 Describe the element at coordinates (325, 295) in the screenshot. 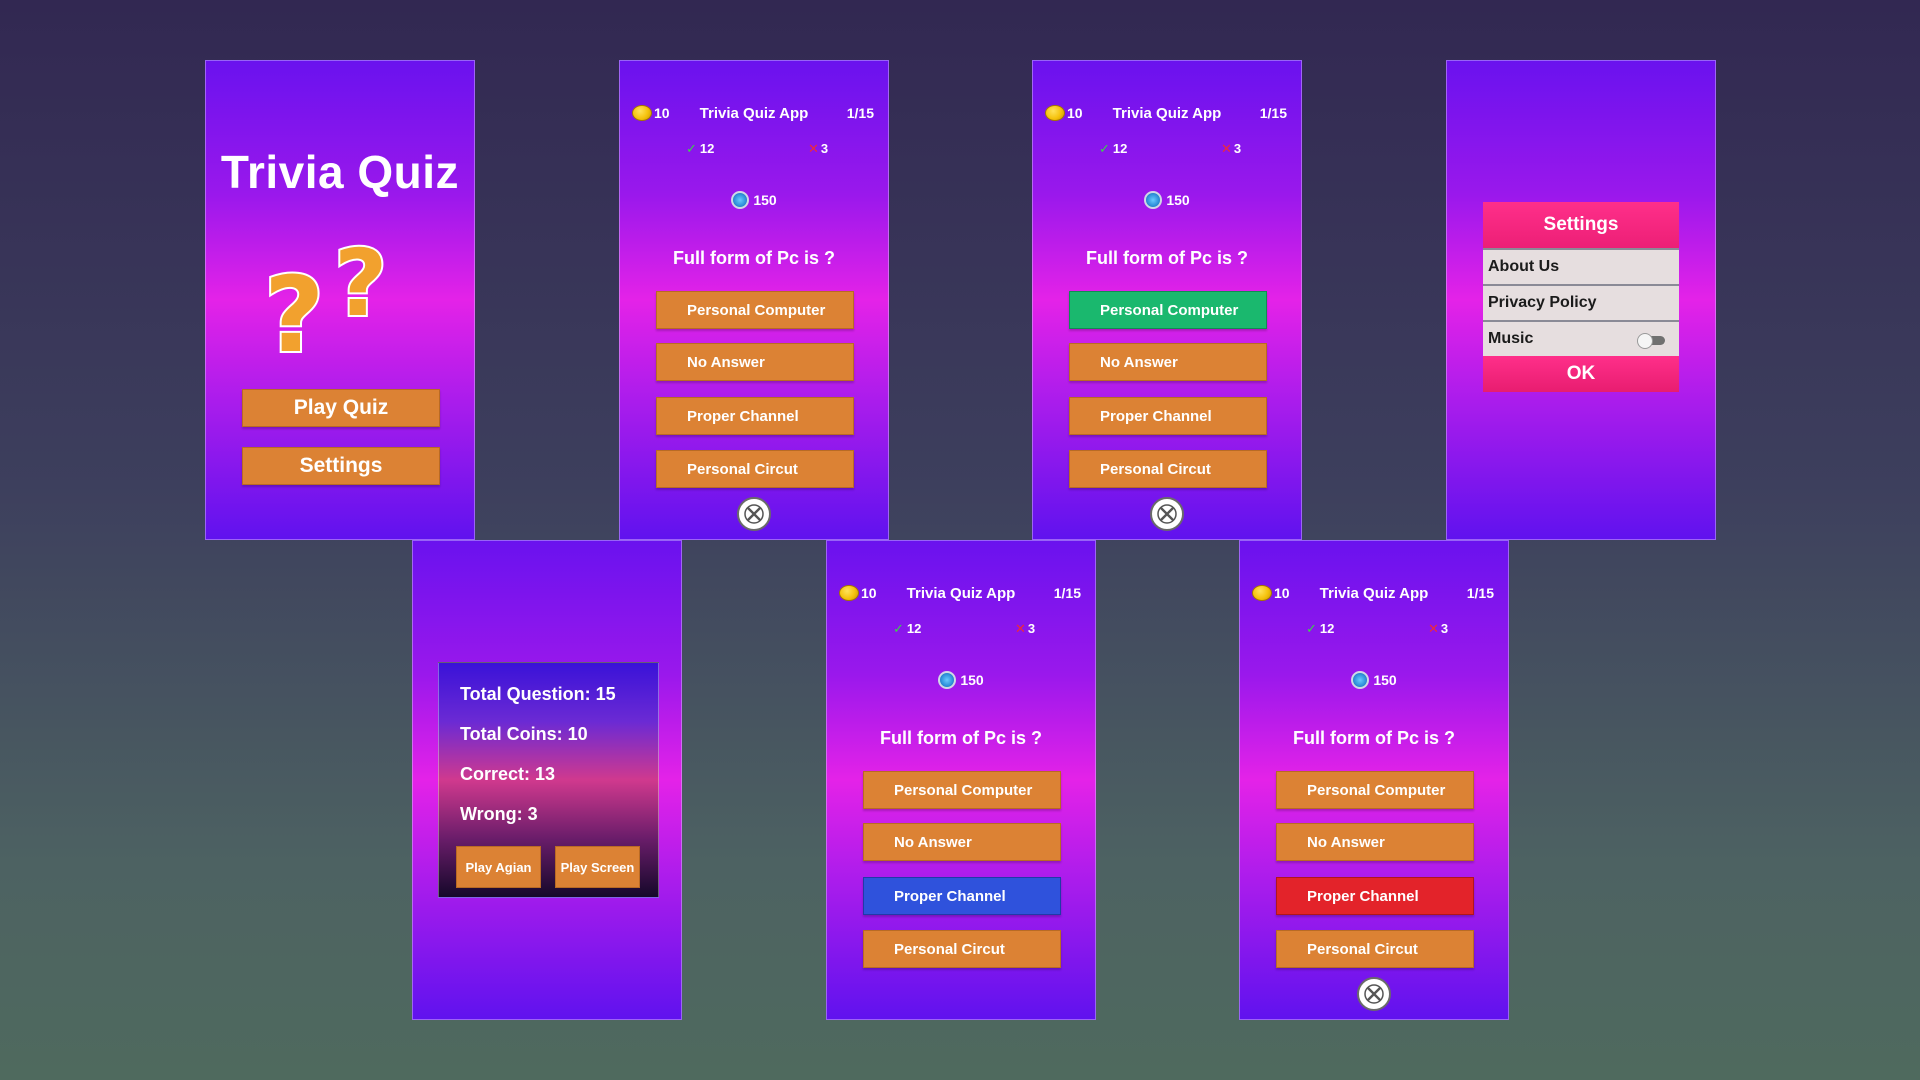

I see `question-marks-illustration: ? ?` at that location.